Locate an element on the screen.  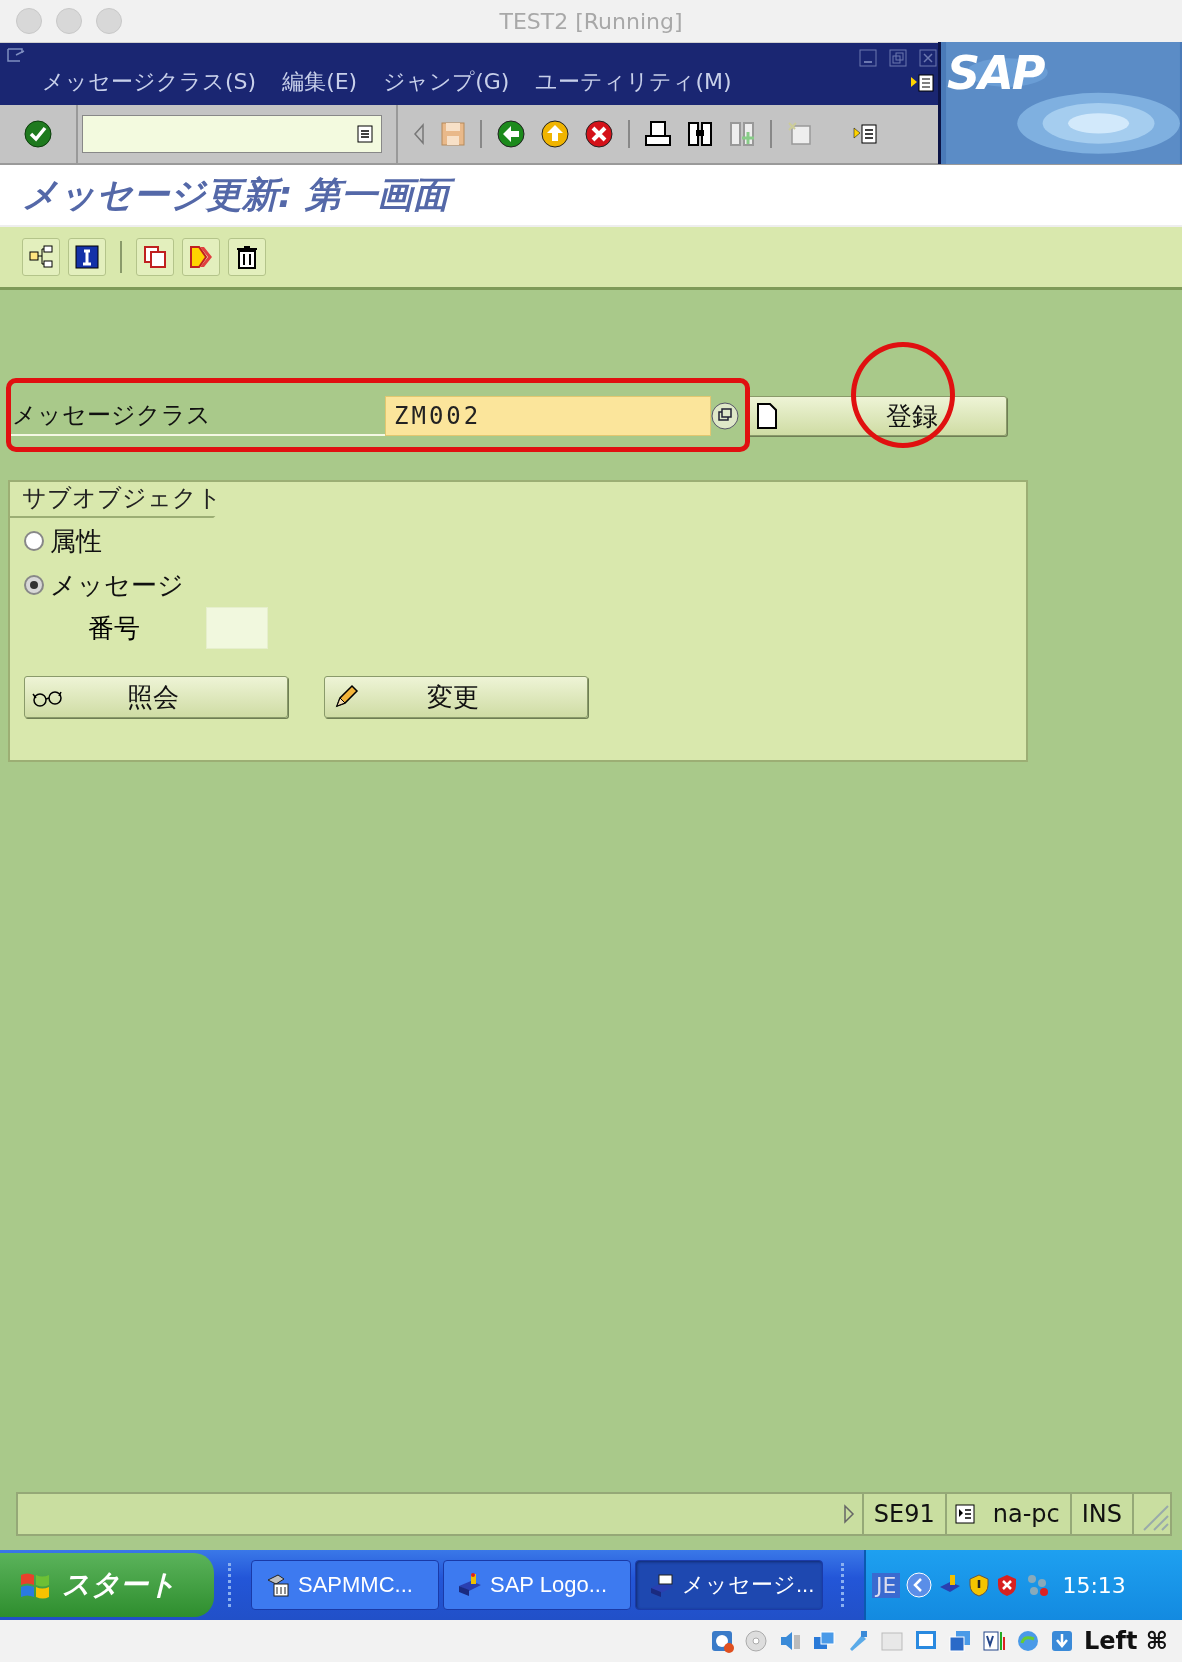
print-icon is located at coordinates (658, 134).